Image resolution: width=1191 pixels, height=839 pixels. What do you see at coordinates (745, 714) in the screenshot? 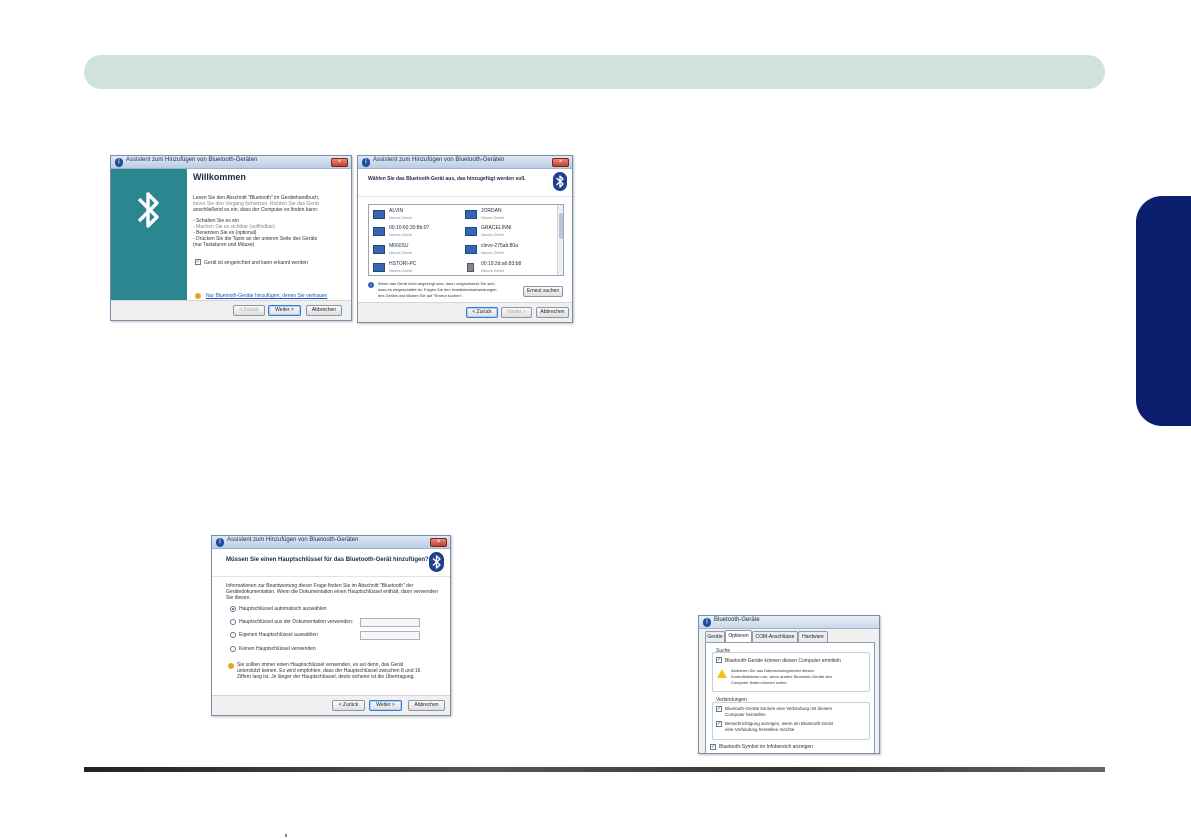
I see `checkbox-label: Computer herstellen` at bounding box center [745, 714].